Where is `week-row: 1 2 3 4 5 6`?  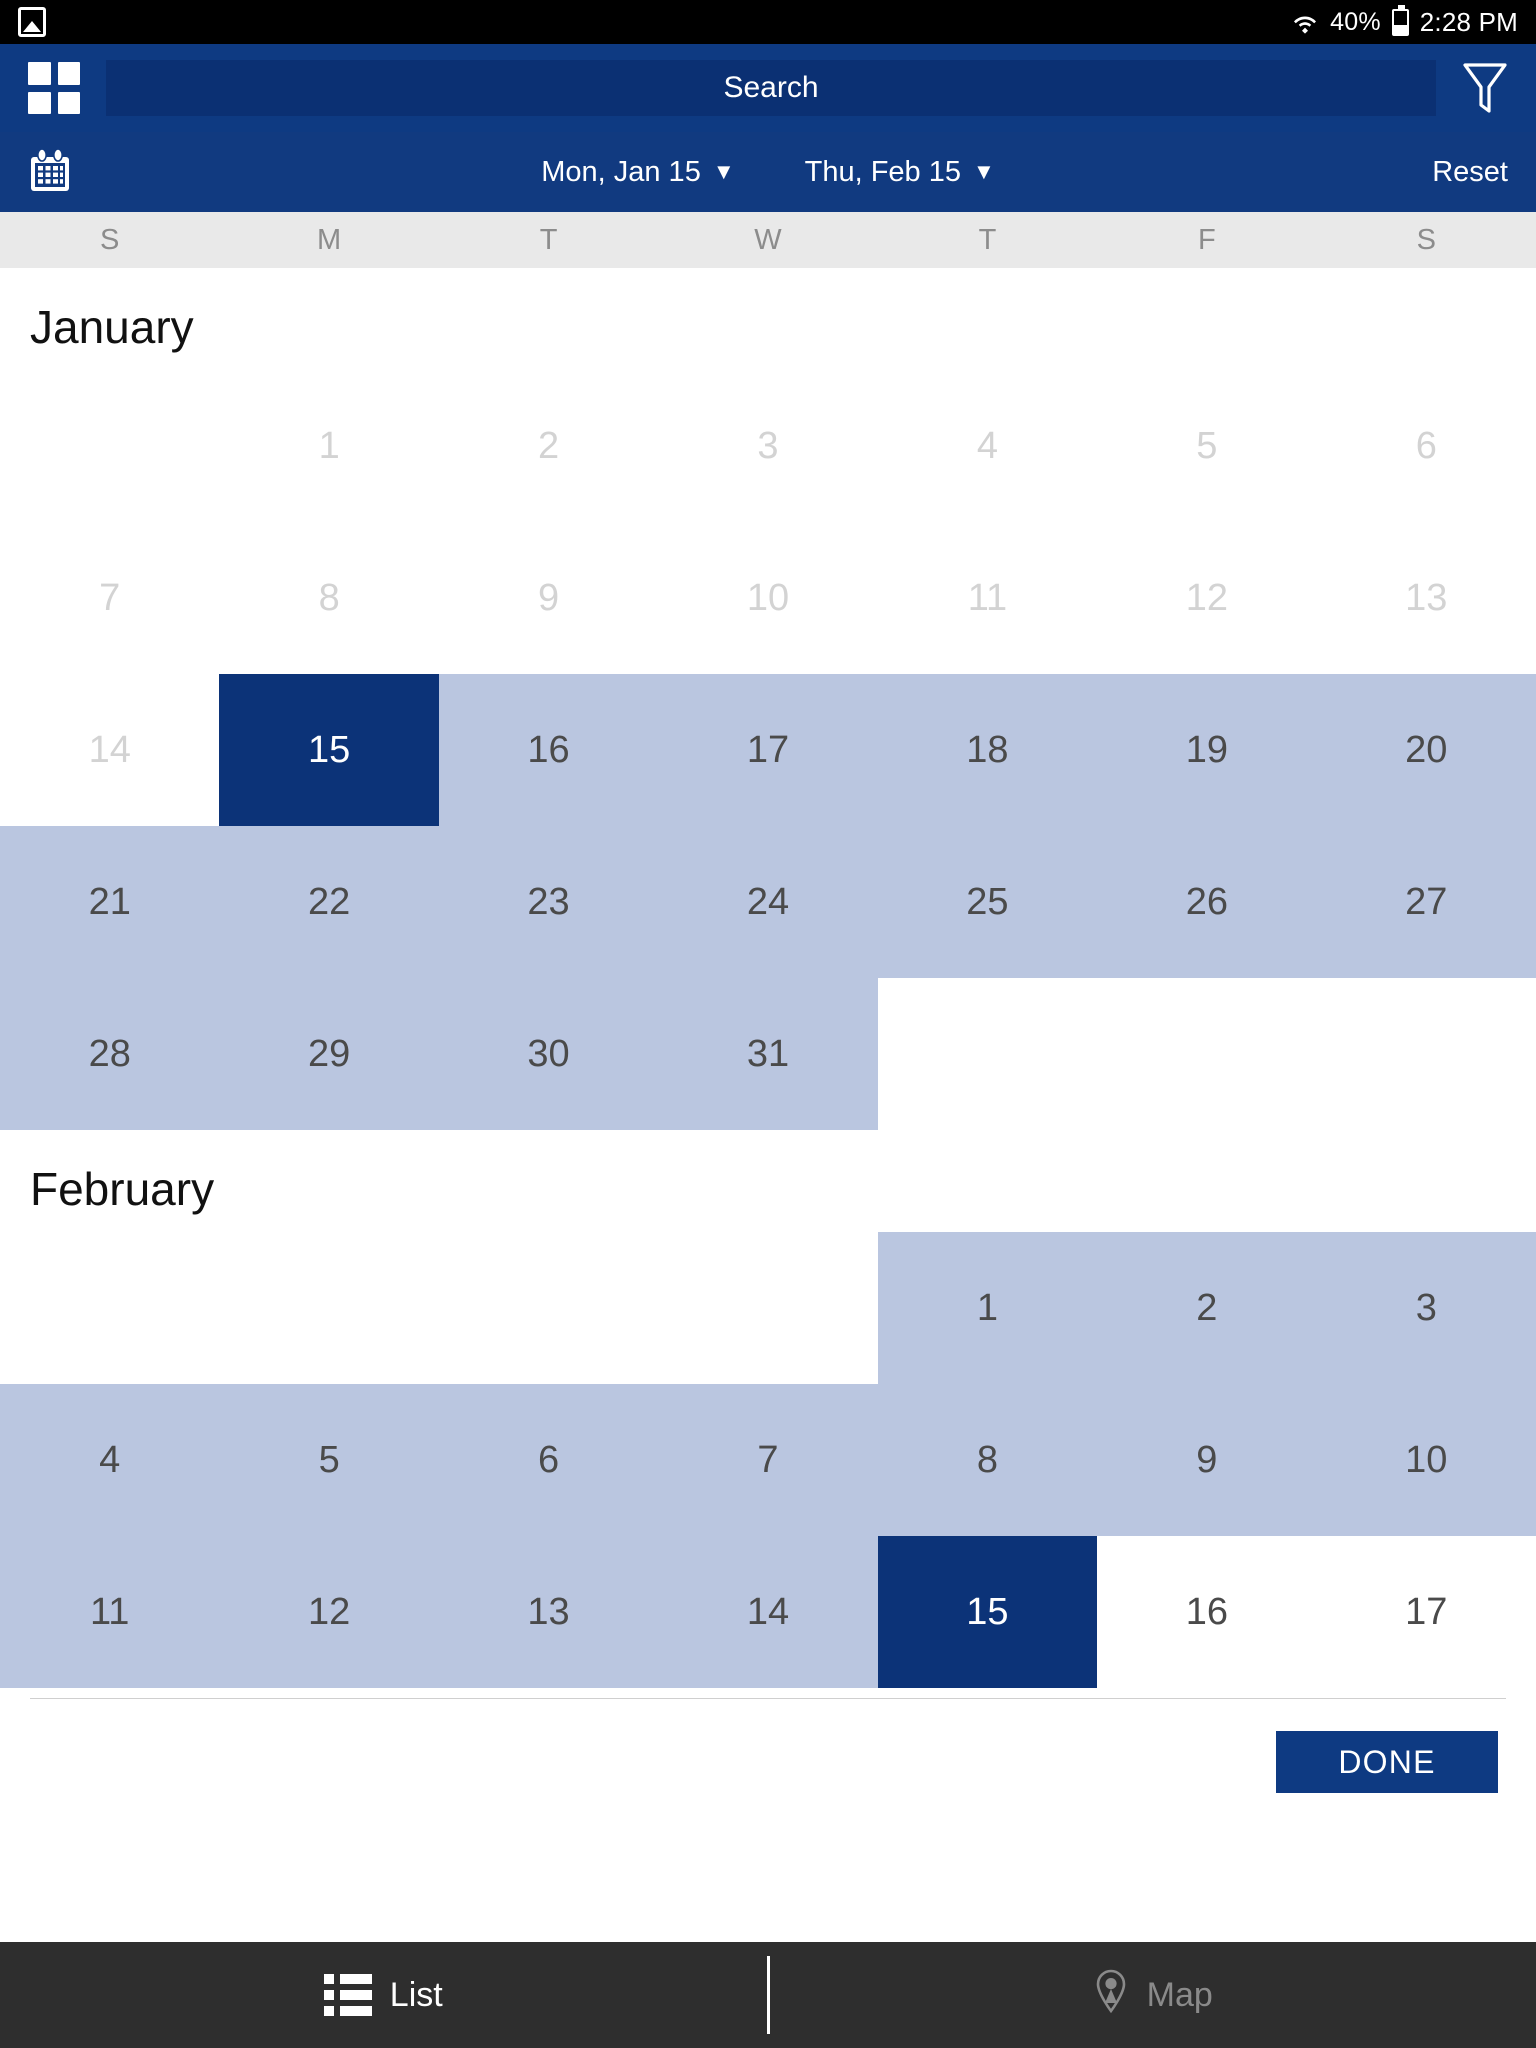
week-row: 1 2 3 4 5 6 is located at coordinates (768, 446).